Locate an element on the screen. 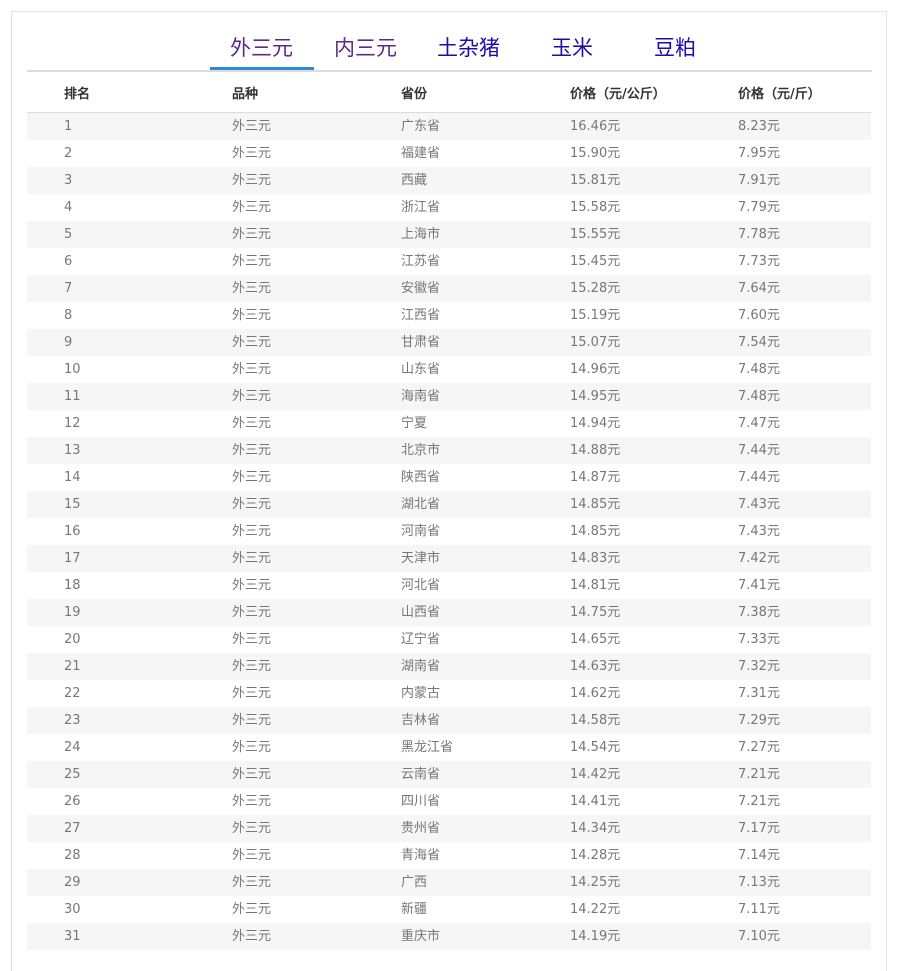 The image size is (904, 971). province-cell: 云南省 is located at coordinates (421, 774).